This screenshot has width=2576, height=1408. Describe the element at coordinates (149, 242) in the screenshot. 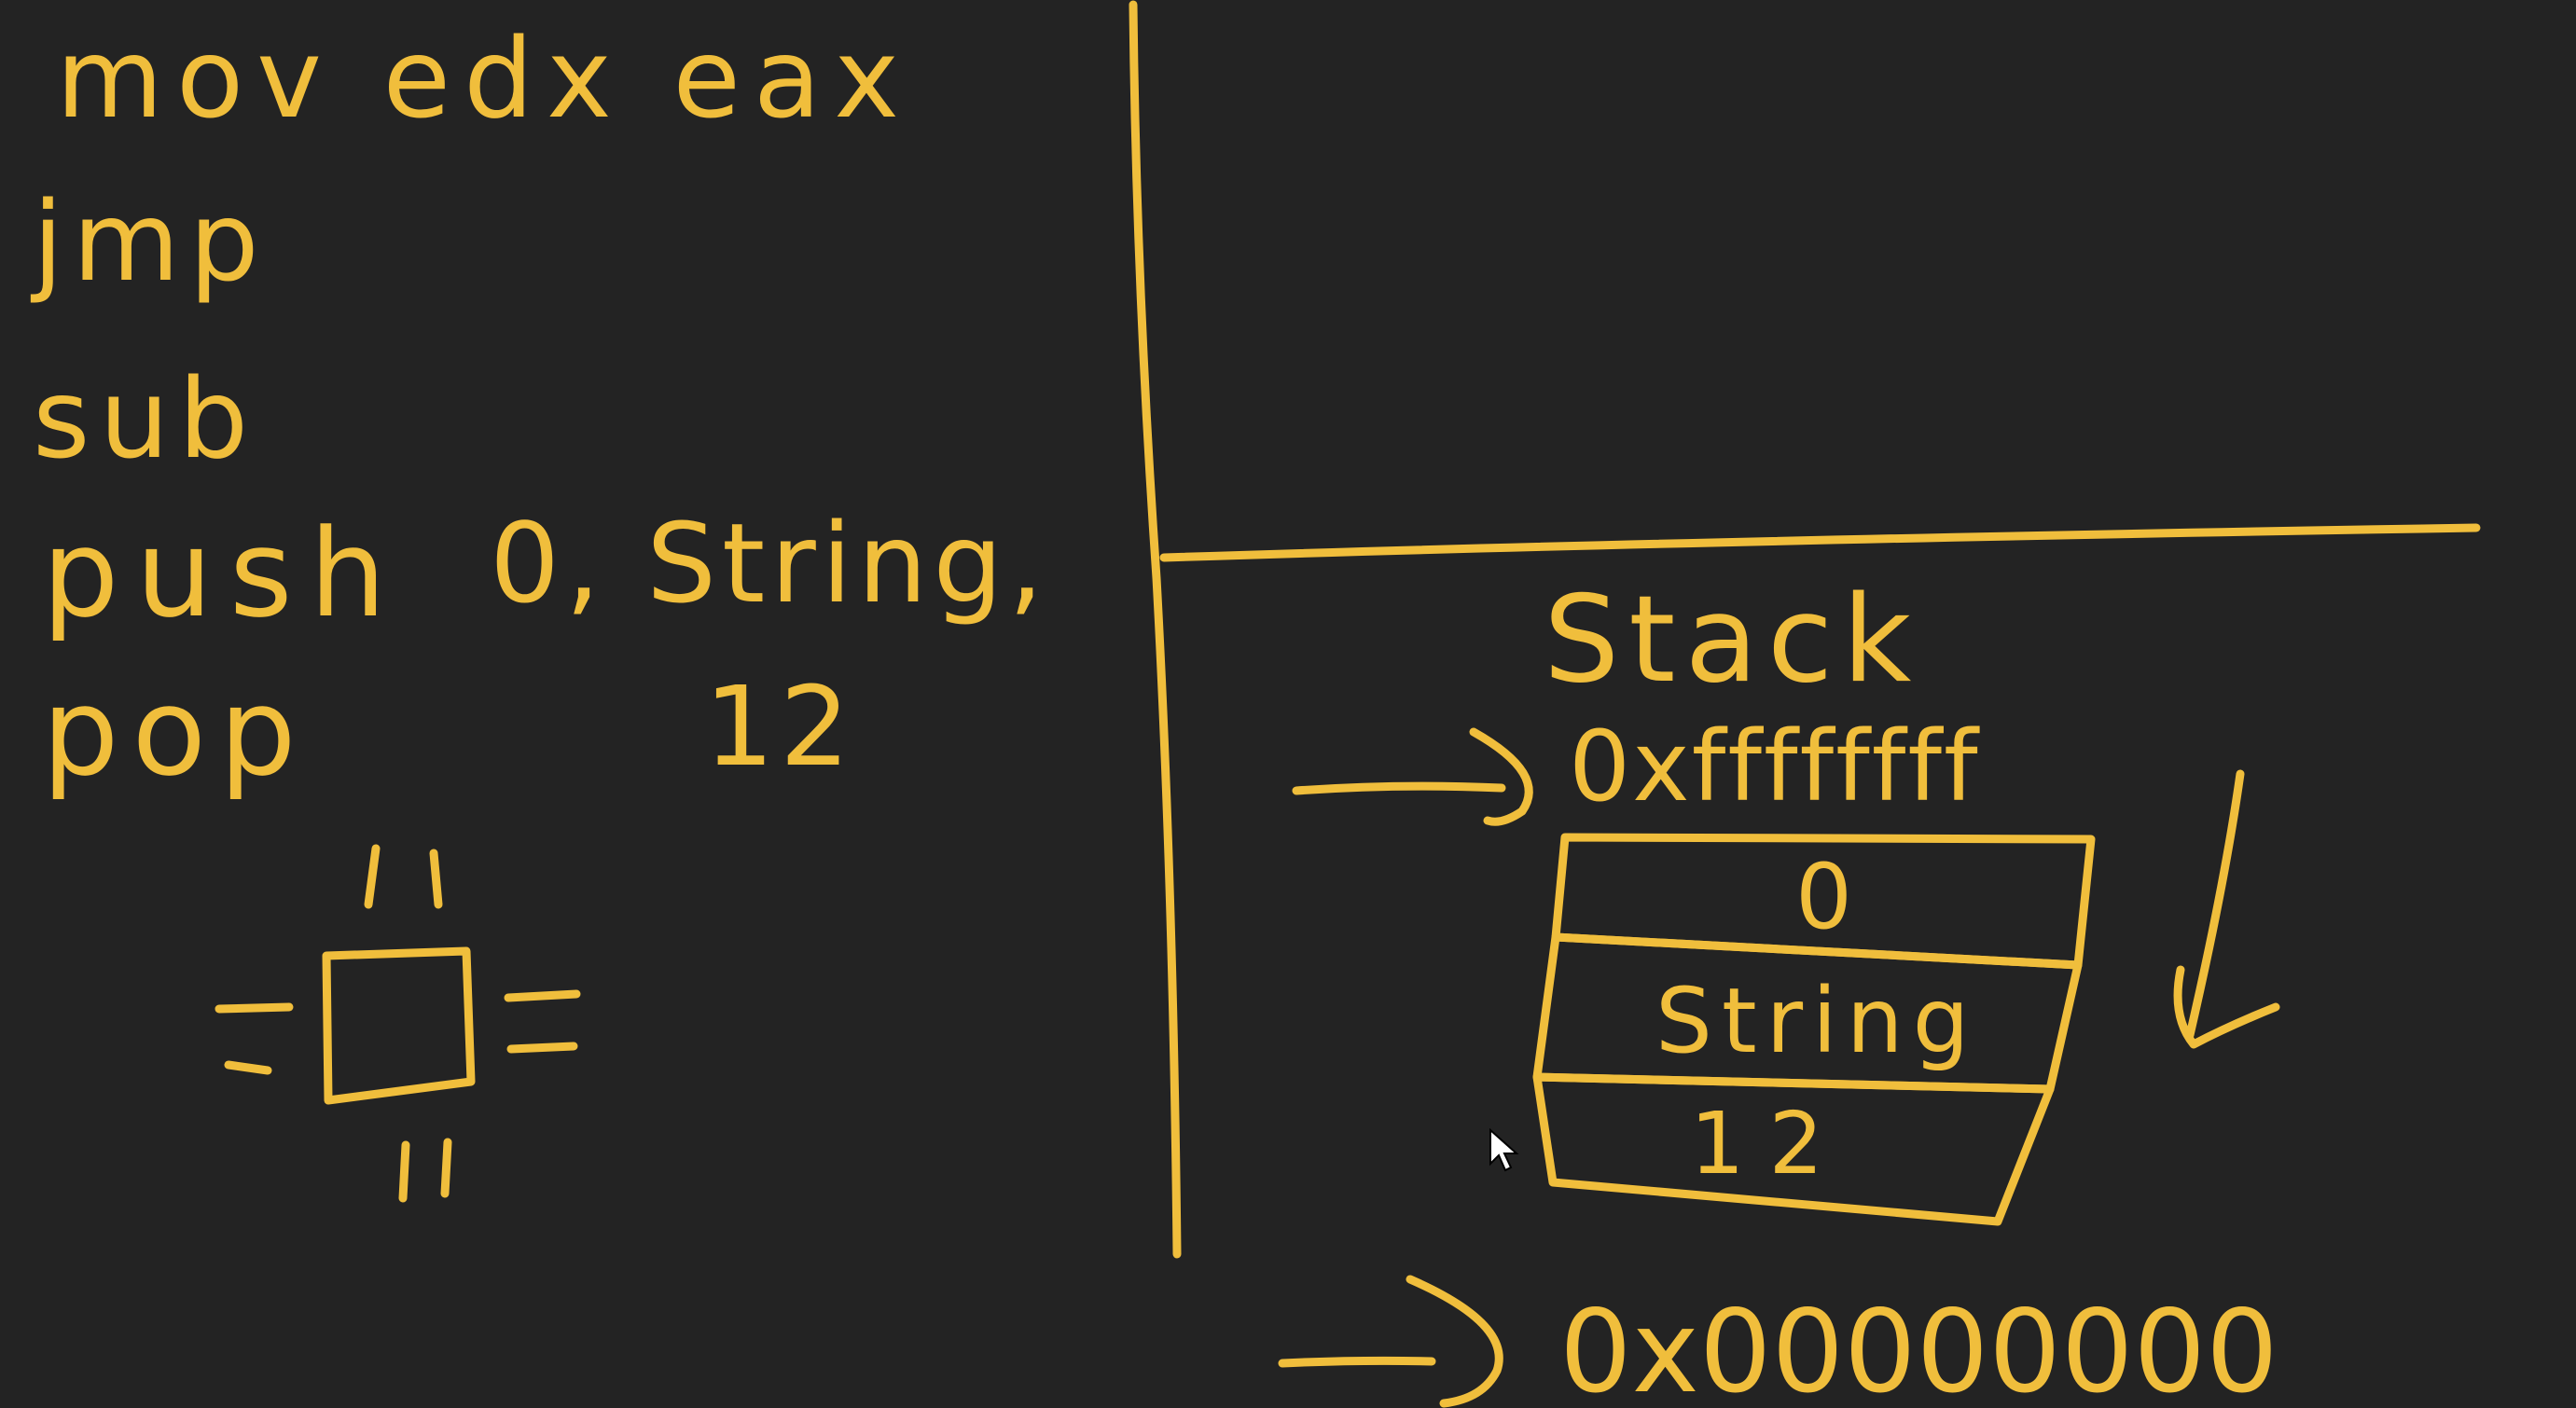

I see `instruction-jmp: jmp` at that location.